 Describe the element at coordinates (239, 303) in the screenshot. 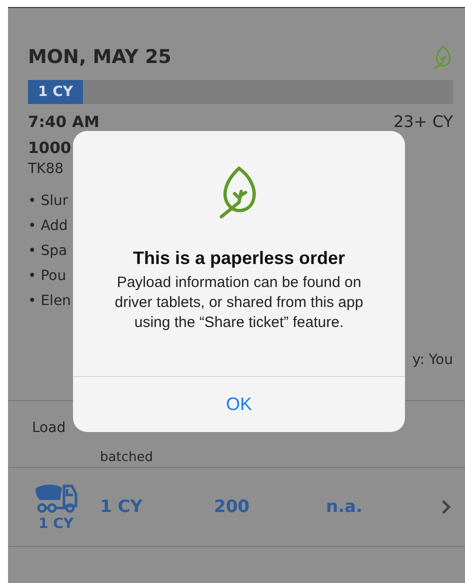

I see `dialog-message: Payload information can be found on driver tablets, or shared from this app using the “Share ticket” feature.` at that location.